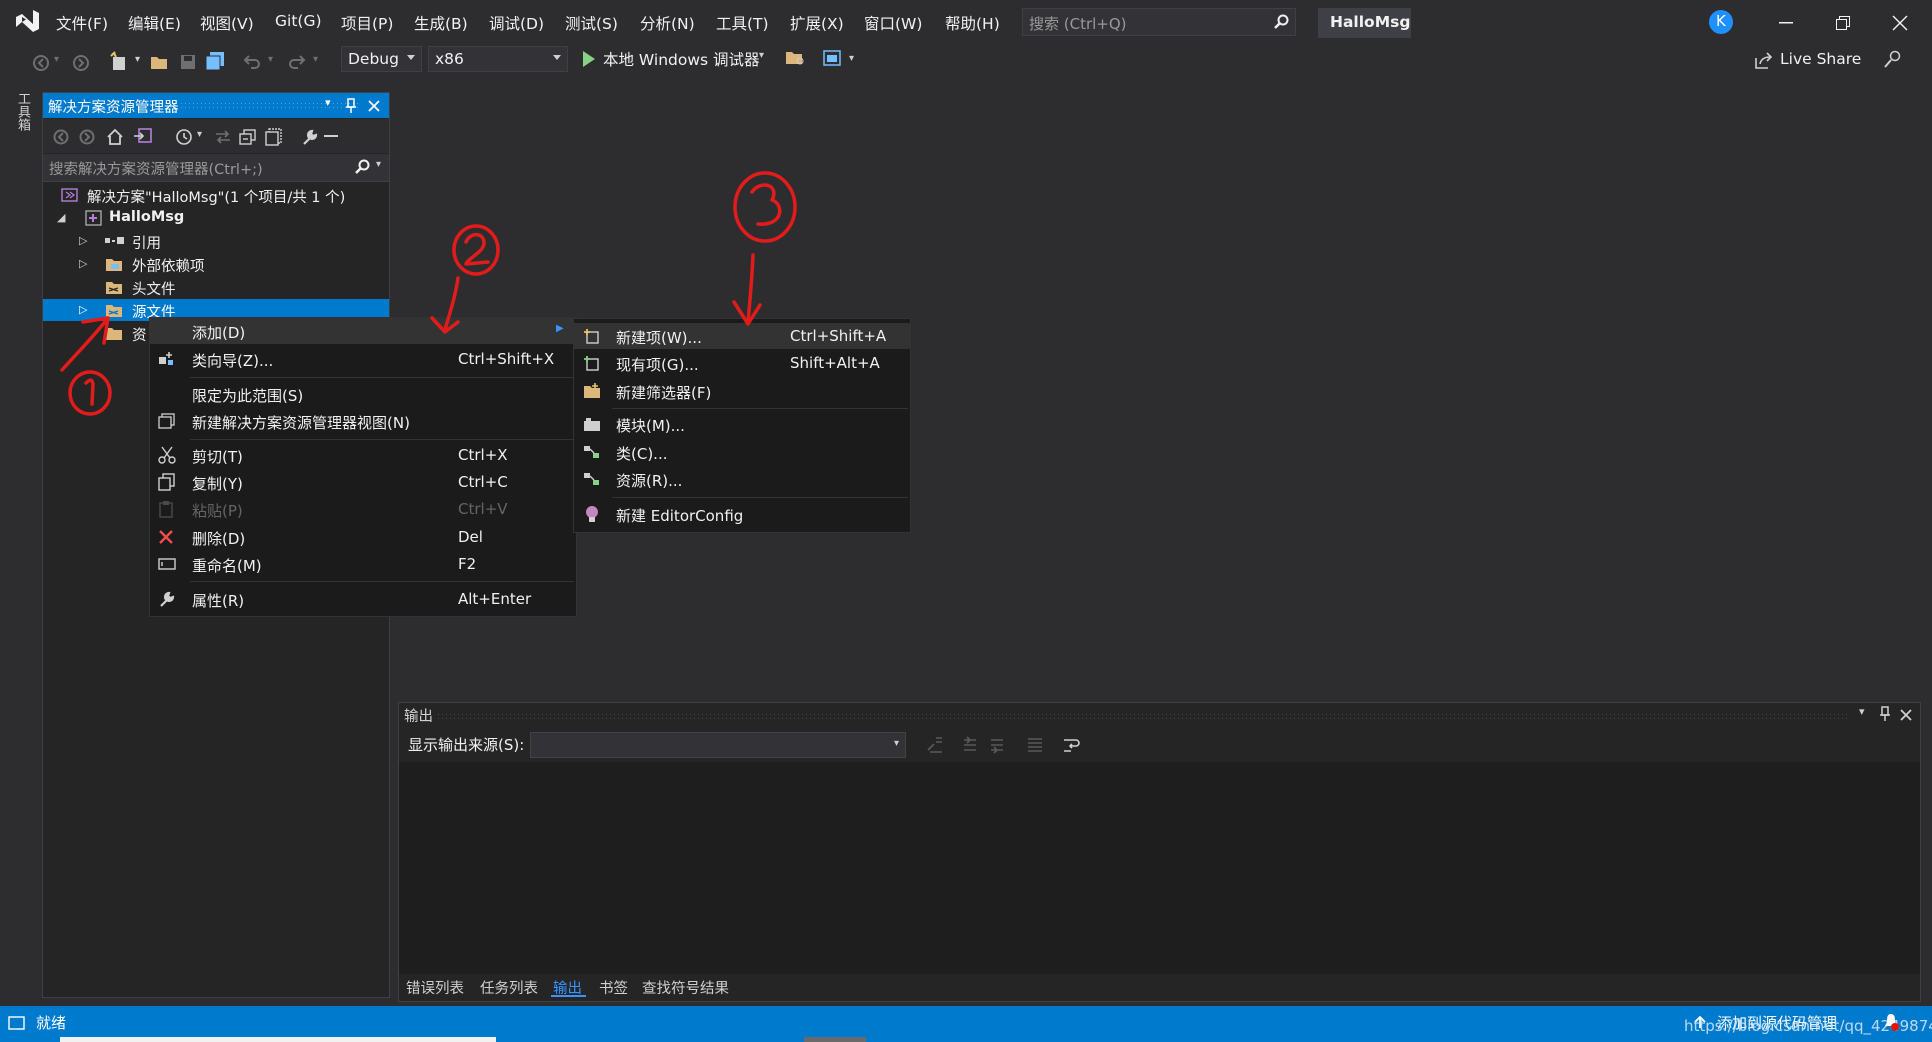 The height and width of the screenshot is (1042, 1932). What do you see at coordinates (428, 293) in the screenshot?
I see `handwritten-annotations` at bounding box center [428, 293].